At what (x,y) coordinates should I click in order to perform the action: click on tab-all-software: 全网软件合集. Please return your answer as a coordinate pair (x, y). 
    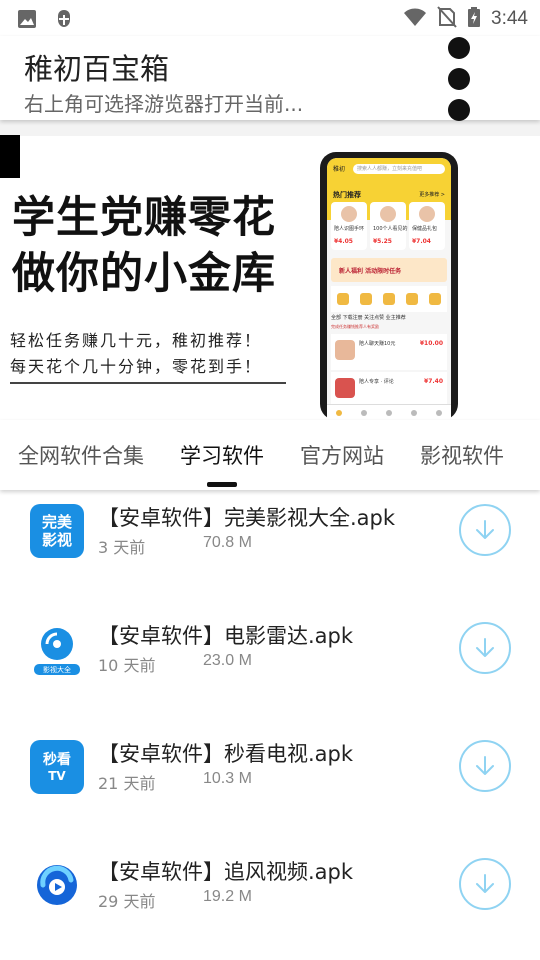
    Looking at the image, I should click on (81, 455).